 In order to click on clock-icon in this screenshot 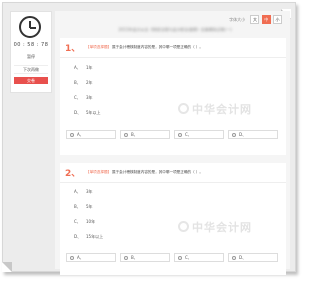, I will do `click(30, 27)`.